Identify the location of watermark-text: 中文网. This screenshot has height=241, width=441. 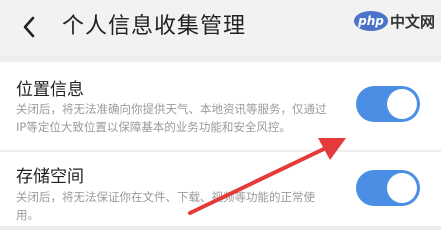
(412, 21).